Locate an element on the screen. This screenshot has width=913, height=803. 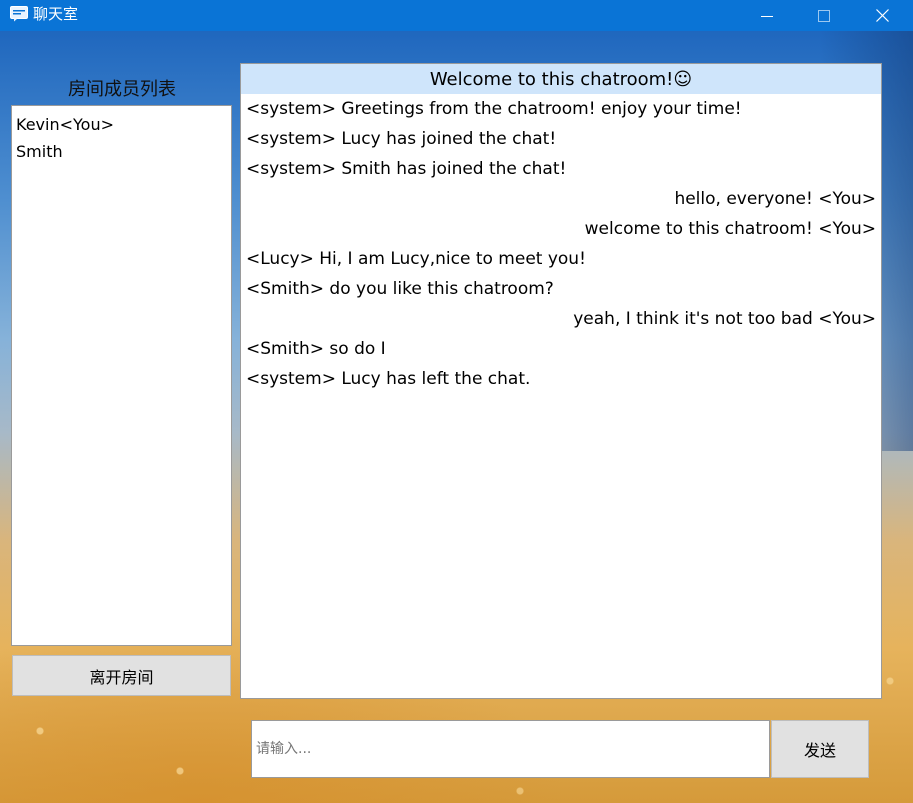
message-input is located at coordinates (510, 749).